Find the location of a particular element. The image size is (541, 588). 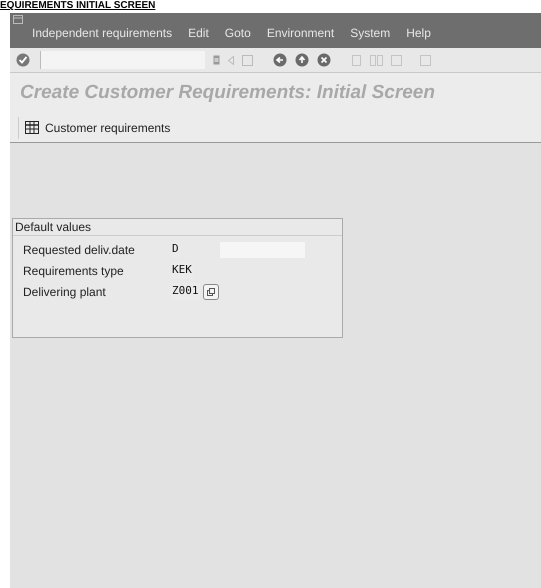

command-field is located at coordinates (122, 60).